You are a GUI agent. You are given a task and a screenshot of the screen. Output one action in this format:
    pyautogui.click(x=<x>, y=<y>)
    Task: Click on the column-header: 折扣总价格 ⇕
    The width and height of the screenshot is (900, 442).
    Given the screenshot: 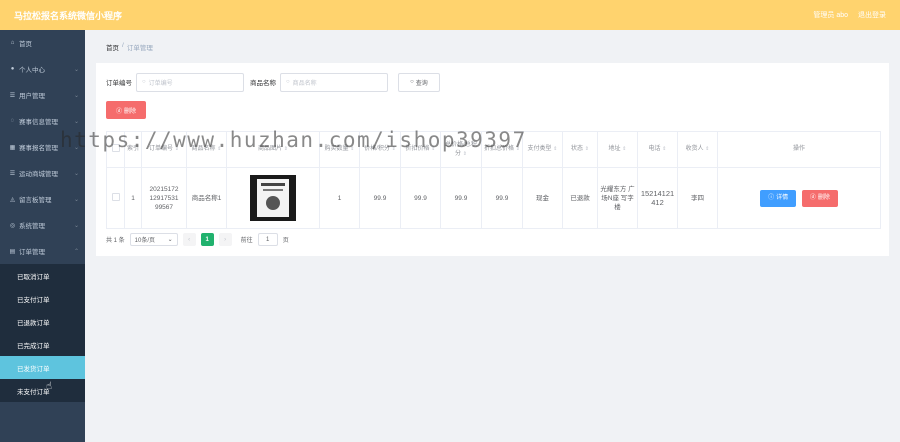 What is the action you would take?
    pyautogui.click(x=502, y=149)
    